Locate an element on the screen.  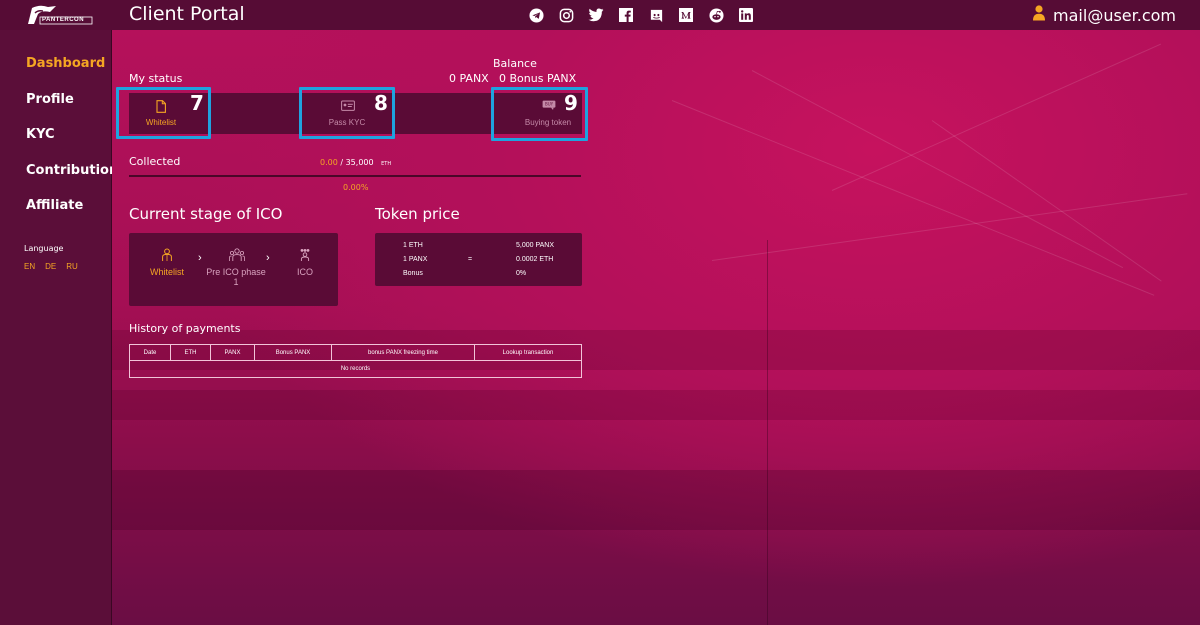
column-header-date: Date is located at coordinates (150, 352).